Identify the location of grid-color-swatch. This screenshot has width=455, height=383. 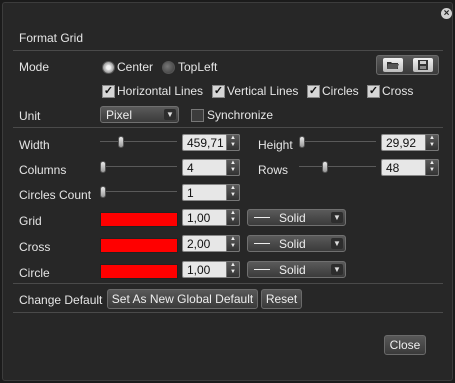
(139, 219).